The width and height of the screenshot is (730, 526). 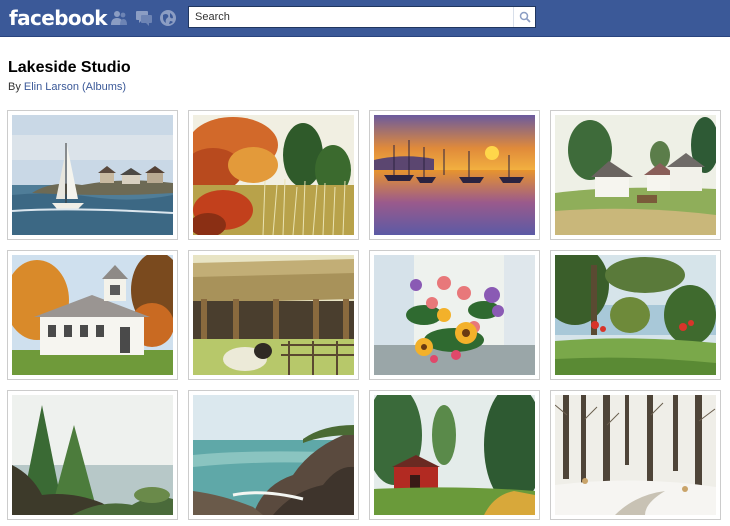 I want to click on painting-pine-shore-image, so click(x=92, y=455).